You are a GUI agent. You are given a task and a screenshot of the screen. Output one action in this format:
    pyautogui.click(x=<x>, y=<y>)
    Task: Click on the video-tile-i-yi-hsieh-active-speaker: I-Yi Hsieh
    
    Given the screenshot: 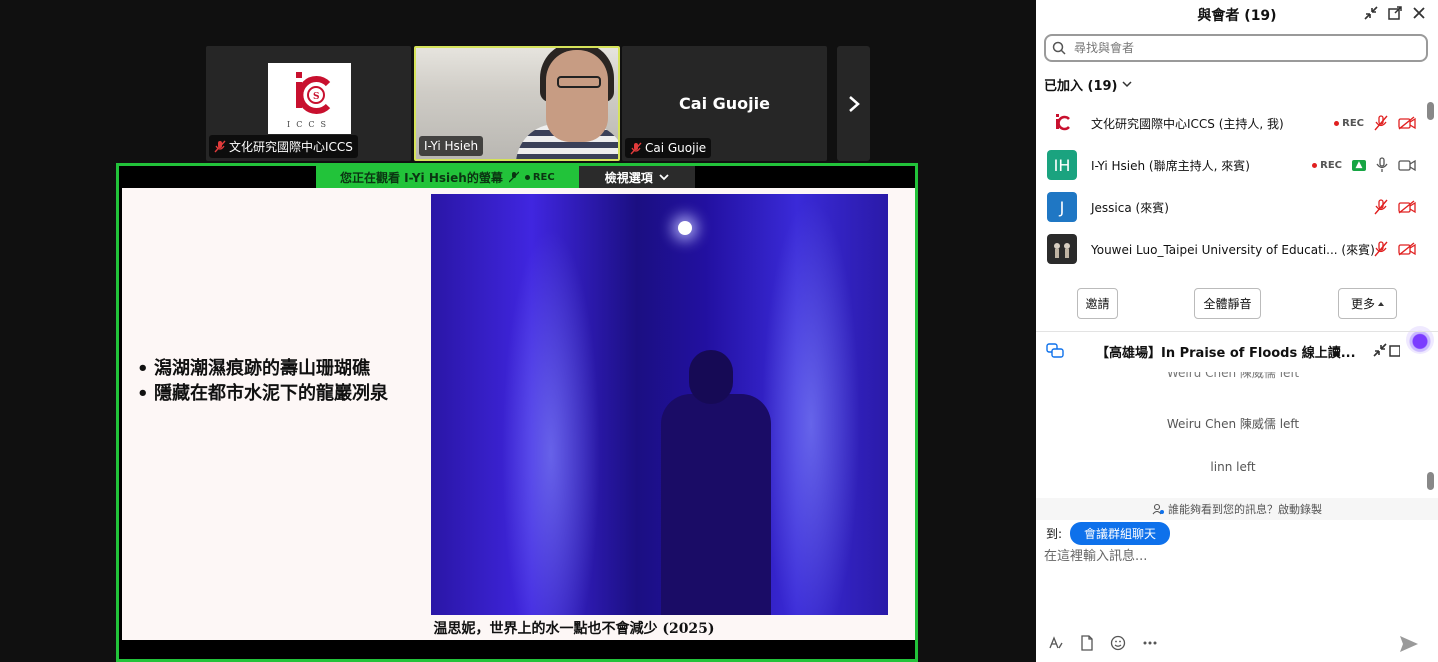 What is the action you would take?
    pyautogui.click(x=517, y=103)
    